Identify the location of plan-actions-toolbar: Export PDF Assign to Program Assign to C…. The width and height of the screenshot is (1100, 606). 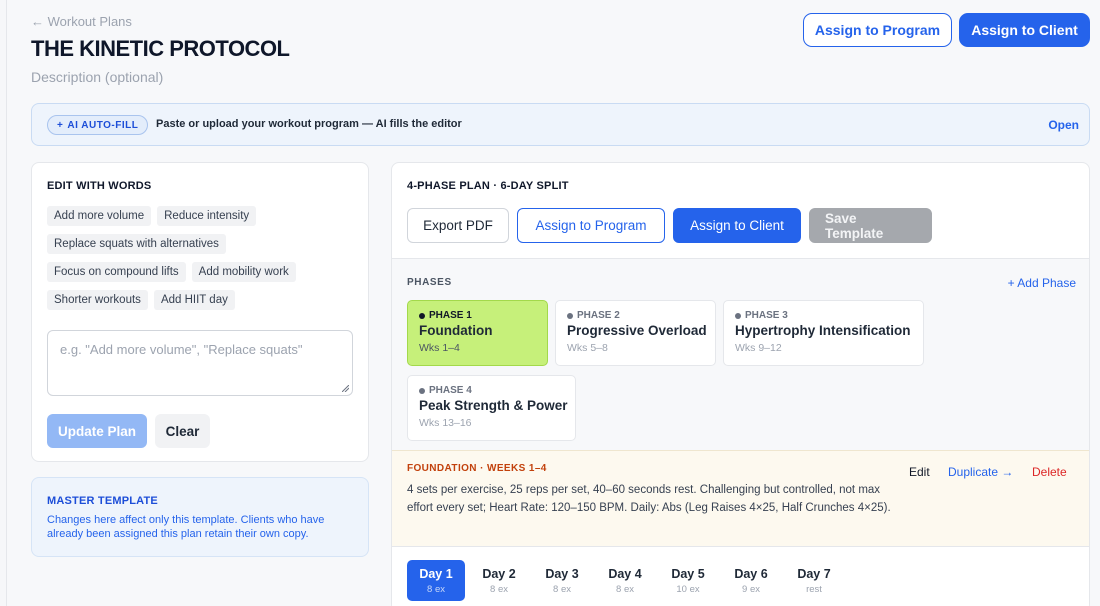
(669, 225).